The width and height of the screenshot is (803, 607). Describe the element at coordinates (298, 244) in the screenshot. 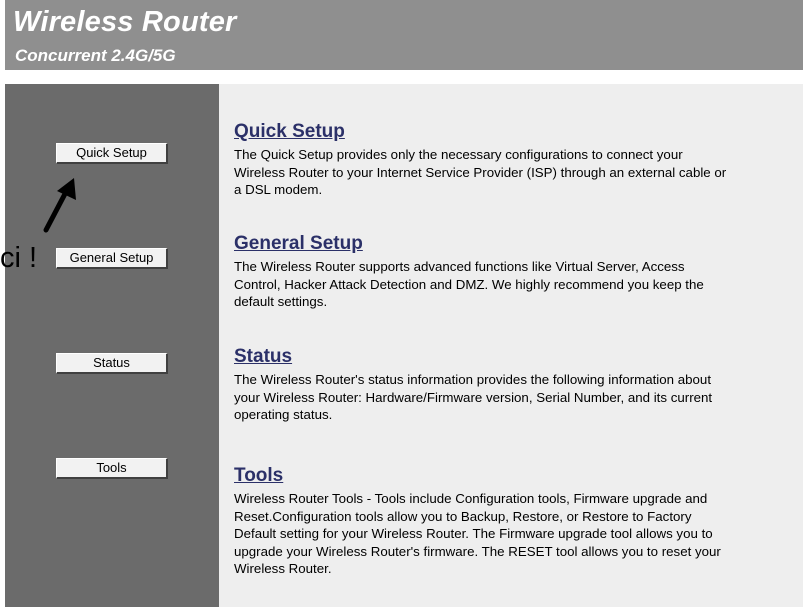

I see `general-setup-link: General Setup` at that location.